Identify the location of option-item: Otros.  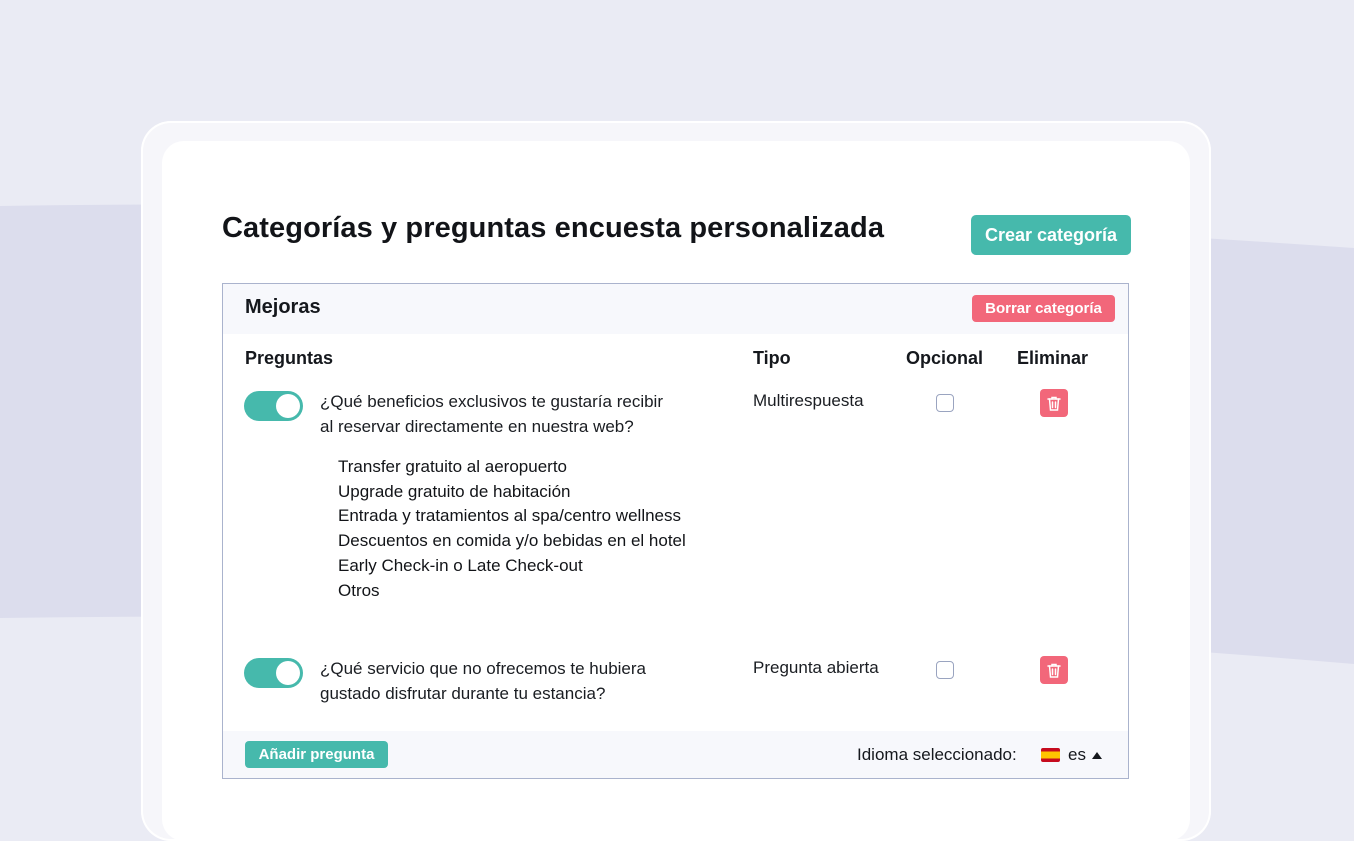
(359, 590).